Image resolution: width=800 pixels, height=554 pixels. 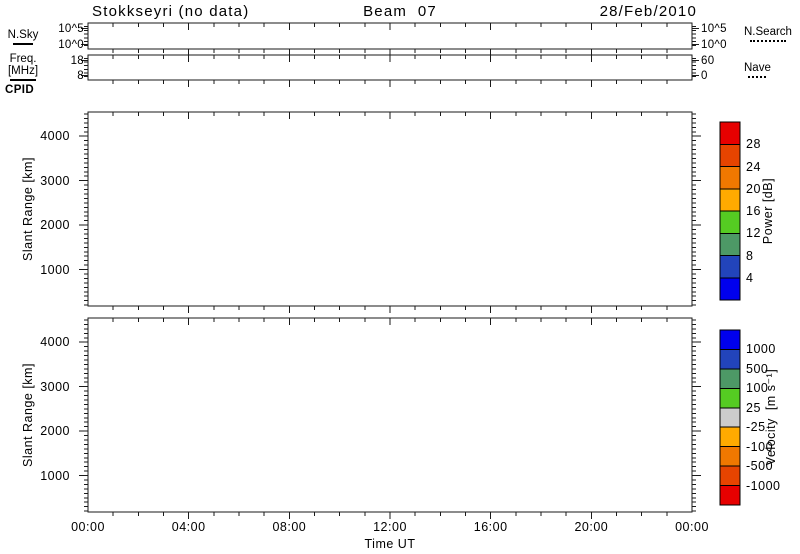 What do you see at coordinates (171, 11) in the screenshot?
I see `page-title: Stokkseyri (no data)` at bounding box center [171, 11].